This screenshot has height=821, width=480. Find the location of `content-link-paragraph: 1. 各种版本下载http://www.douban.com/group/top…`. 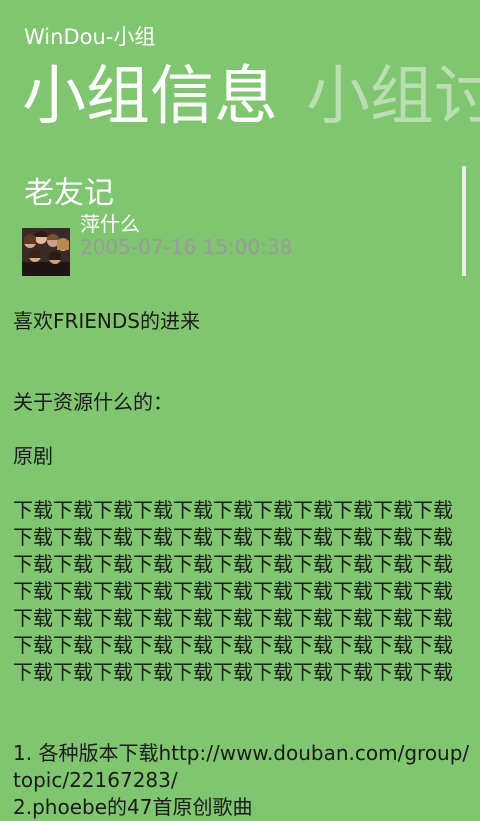

content-link-paragraph: 1. 各种版本下载http://www.douban.com/group/top… is located at coordinates (242, 767).